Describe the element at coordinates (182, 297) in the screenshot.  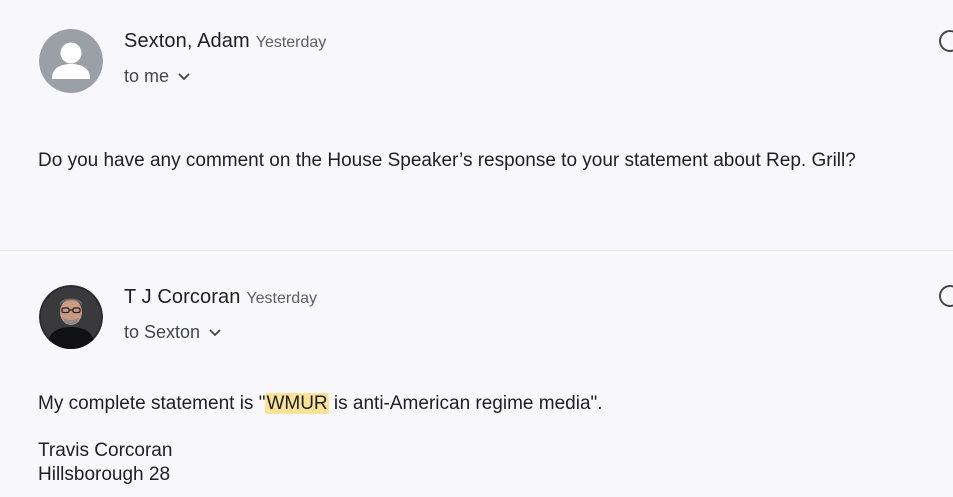
I see `sender-name: T J Corcoran` at that location.